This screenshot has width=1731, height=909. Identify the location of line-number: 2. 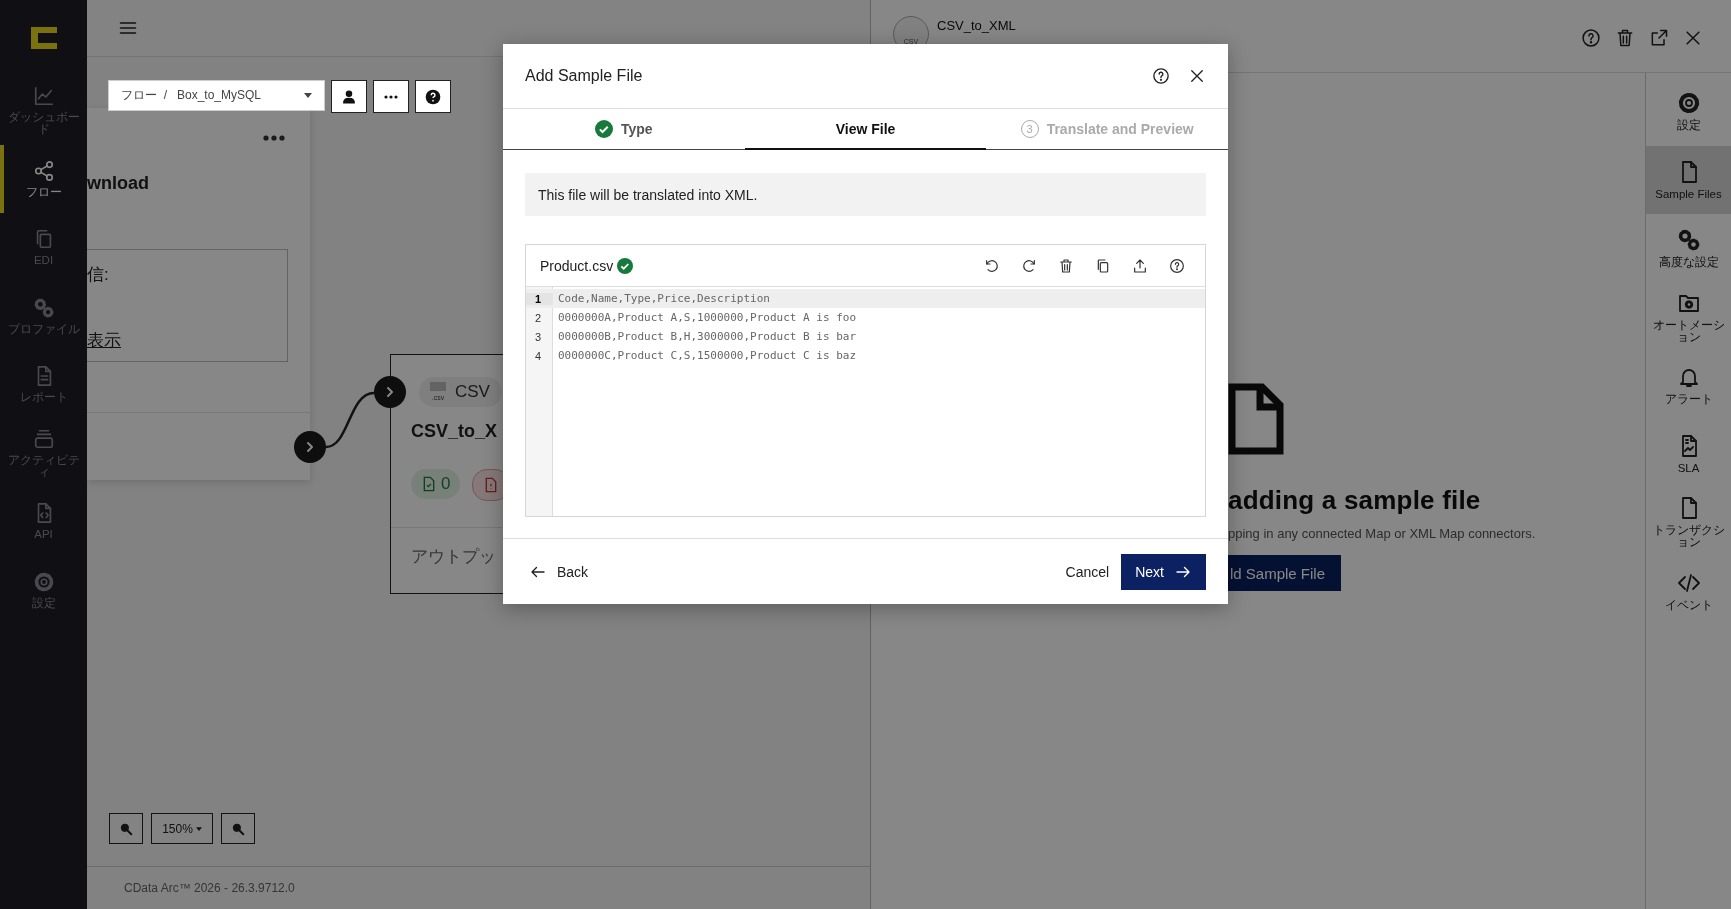
(538, 317).